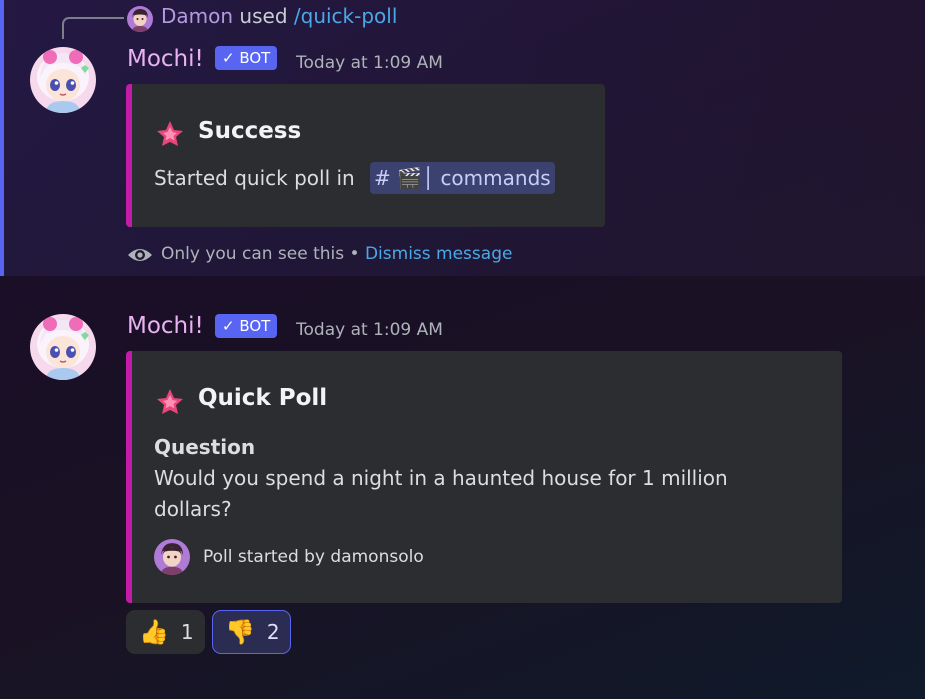 The width and height of the screenshot is (925, 699). Describe the element at coordinates (187, 632) in the screenshot. I see `reaction-count: 1` at that location.